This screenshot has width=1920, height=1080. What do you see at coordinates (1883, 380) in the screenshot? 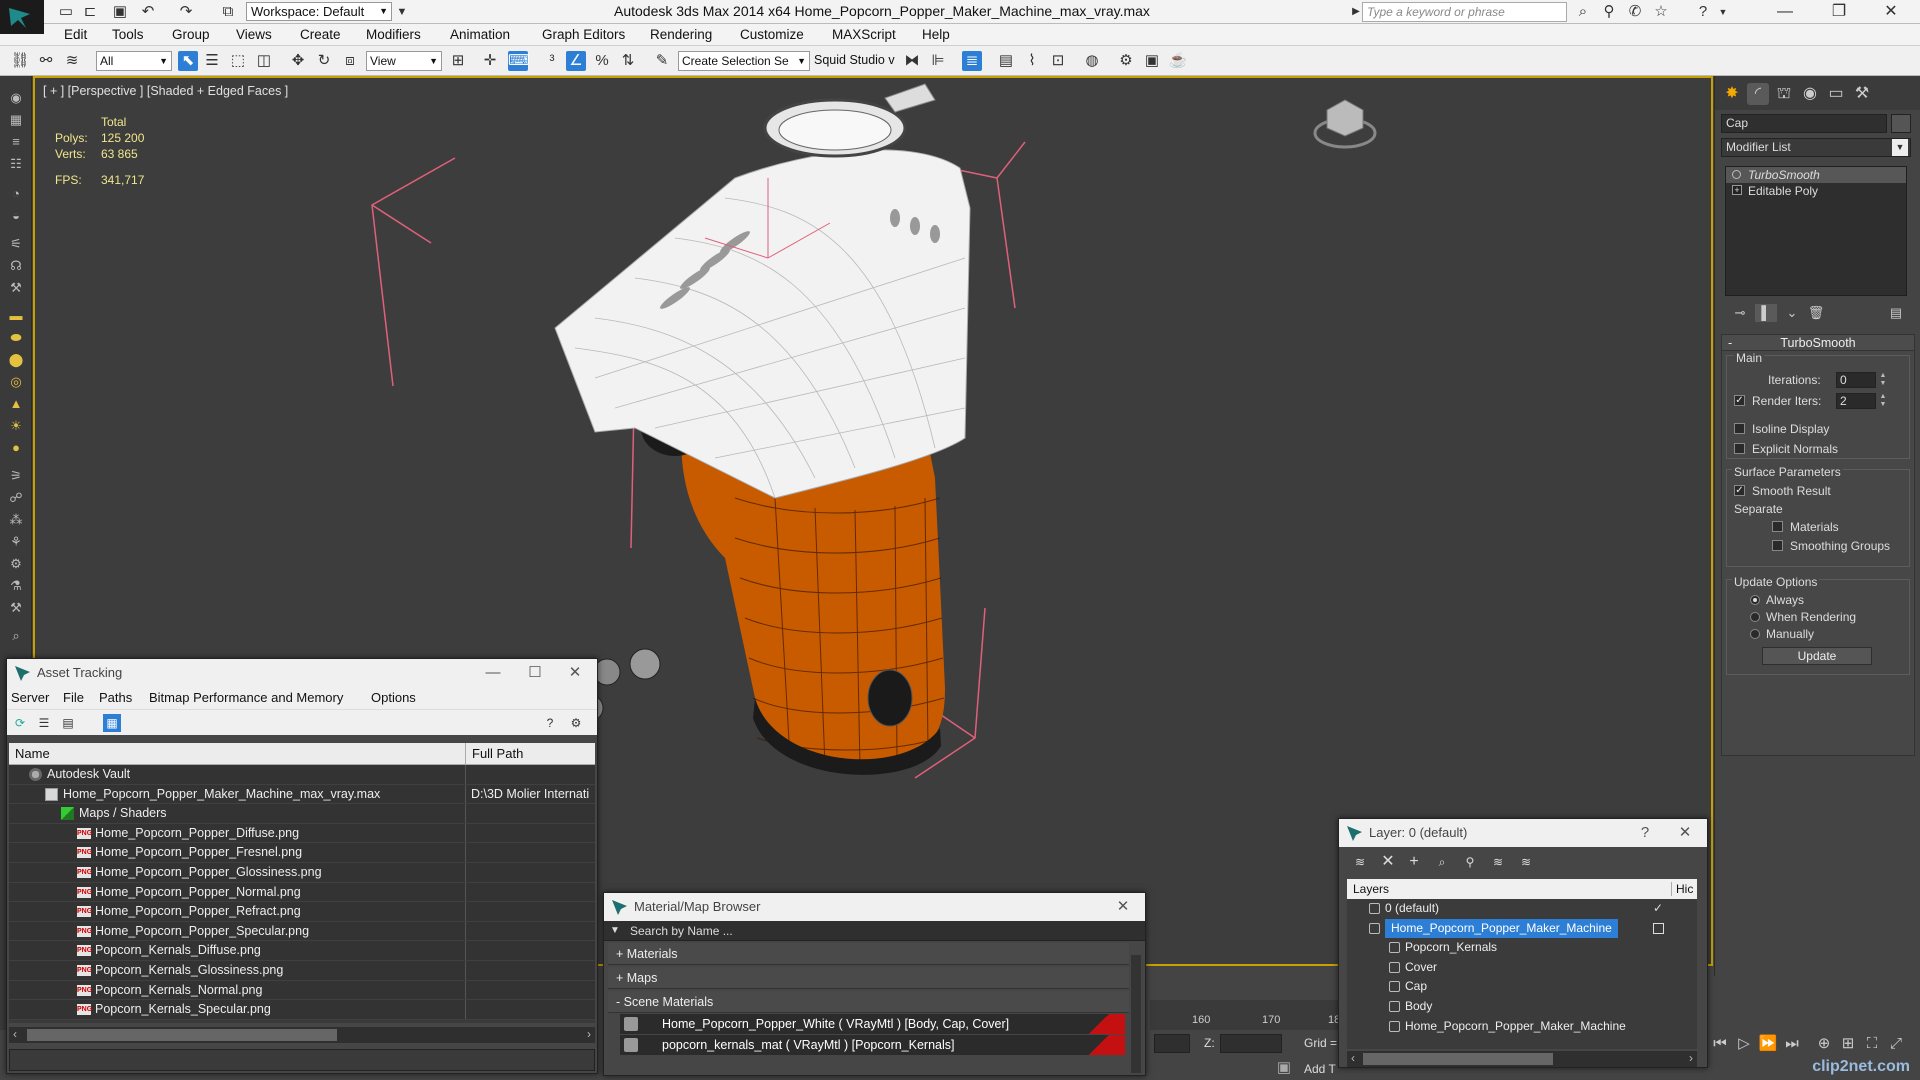
I see `spinner-arrows-icon: ▲ ▼` at bounding box center [1883, 380].